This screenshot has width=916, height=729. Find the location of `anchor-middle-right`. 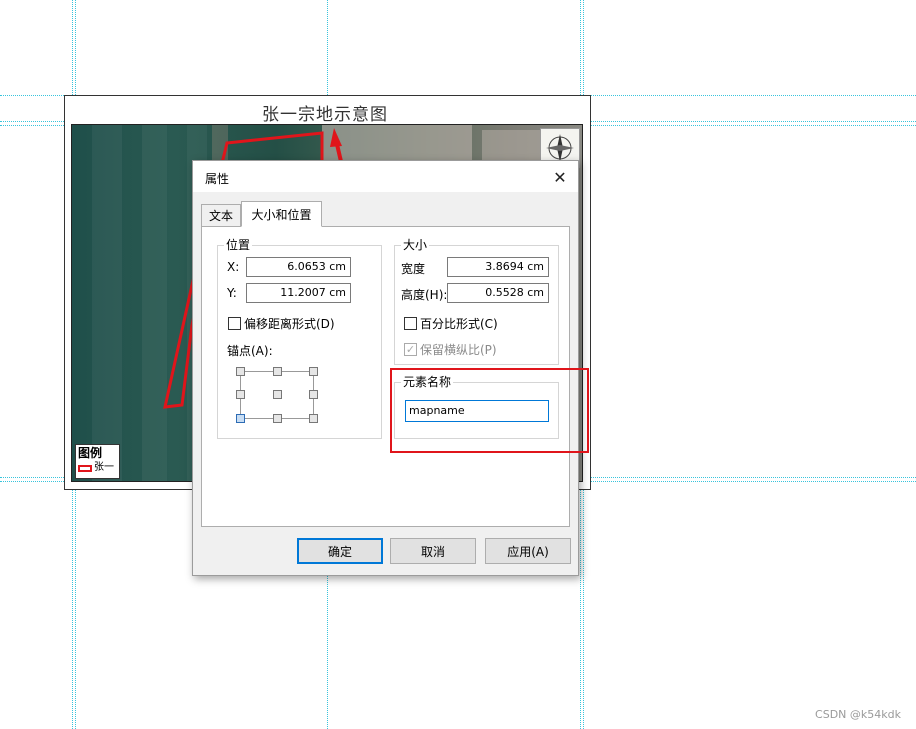

anchor-middle-right is located at coordinates (313, 394).